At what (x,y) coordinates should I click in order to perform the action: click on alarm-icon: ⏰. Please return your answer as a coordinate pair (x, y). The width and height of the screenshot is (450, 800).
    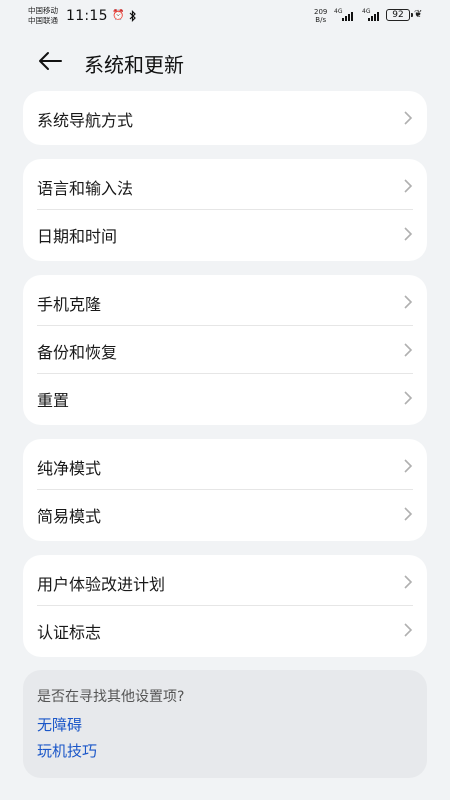
    Looking at the image, I should click on (118, 15).